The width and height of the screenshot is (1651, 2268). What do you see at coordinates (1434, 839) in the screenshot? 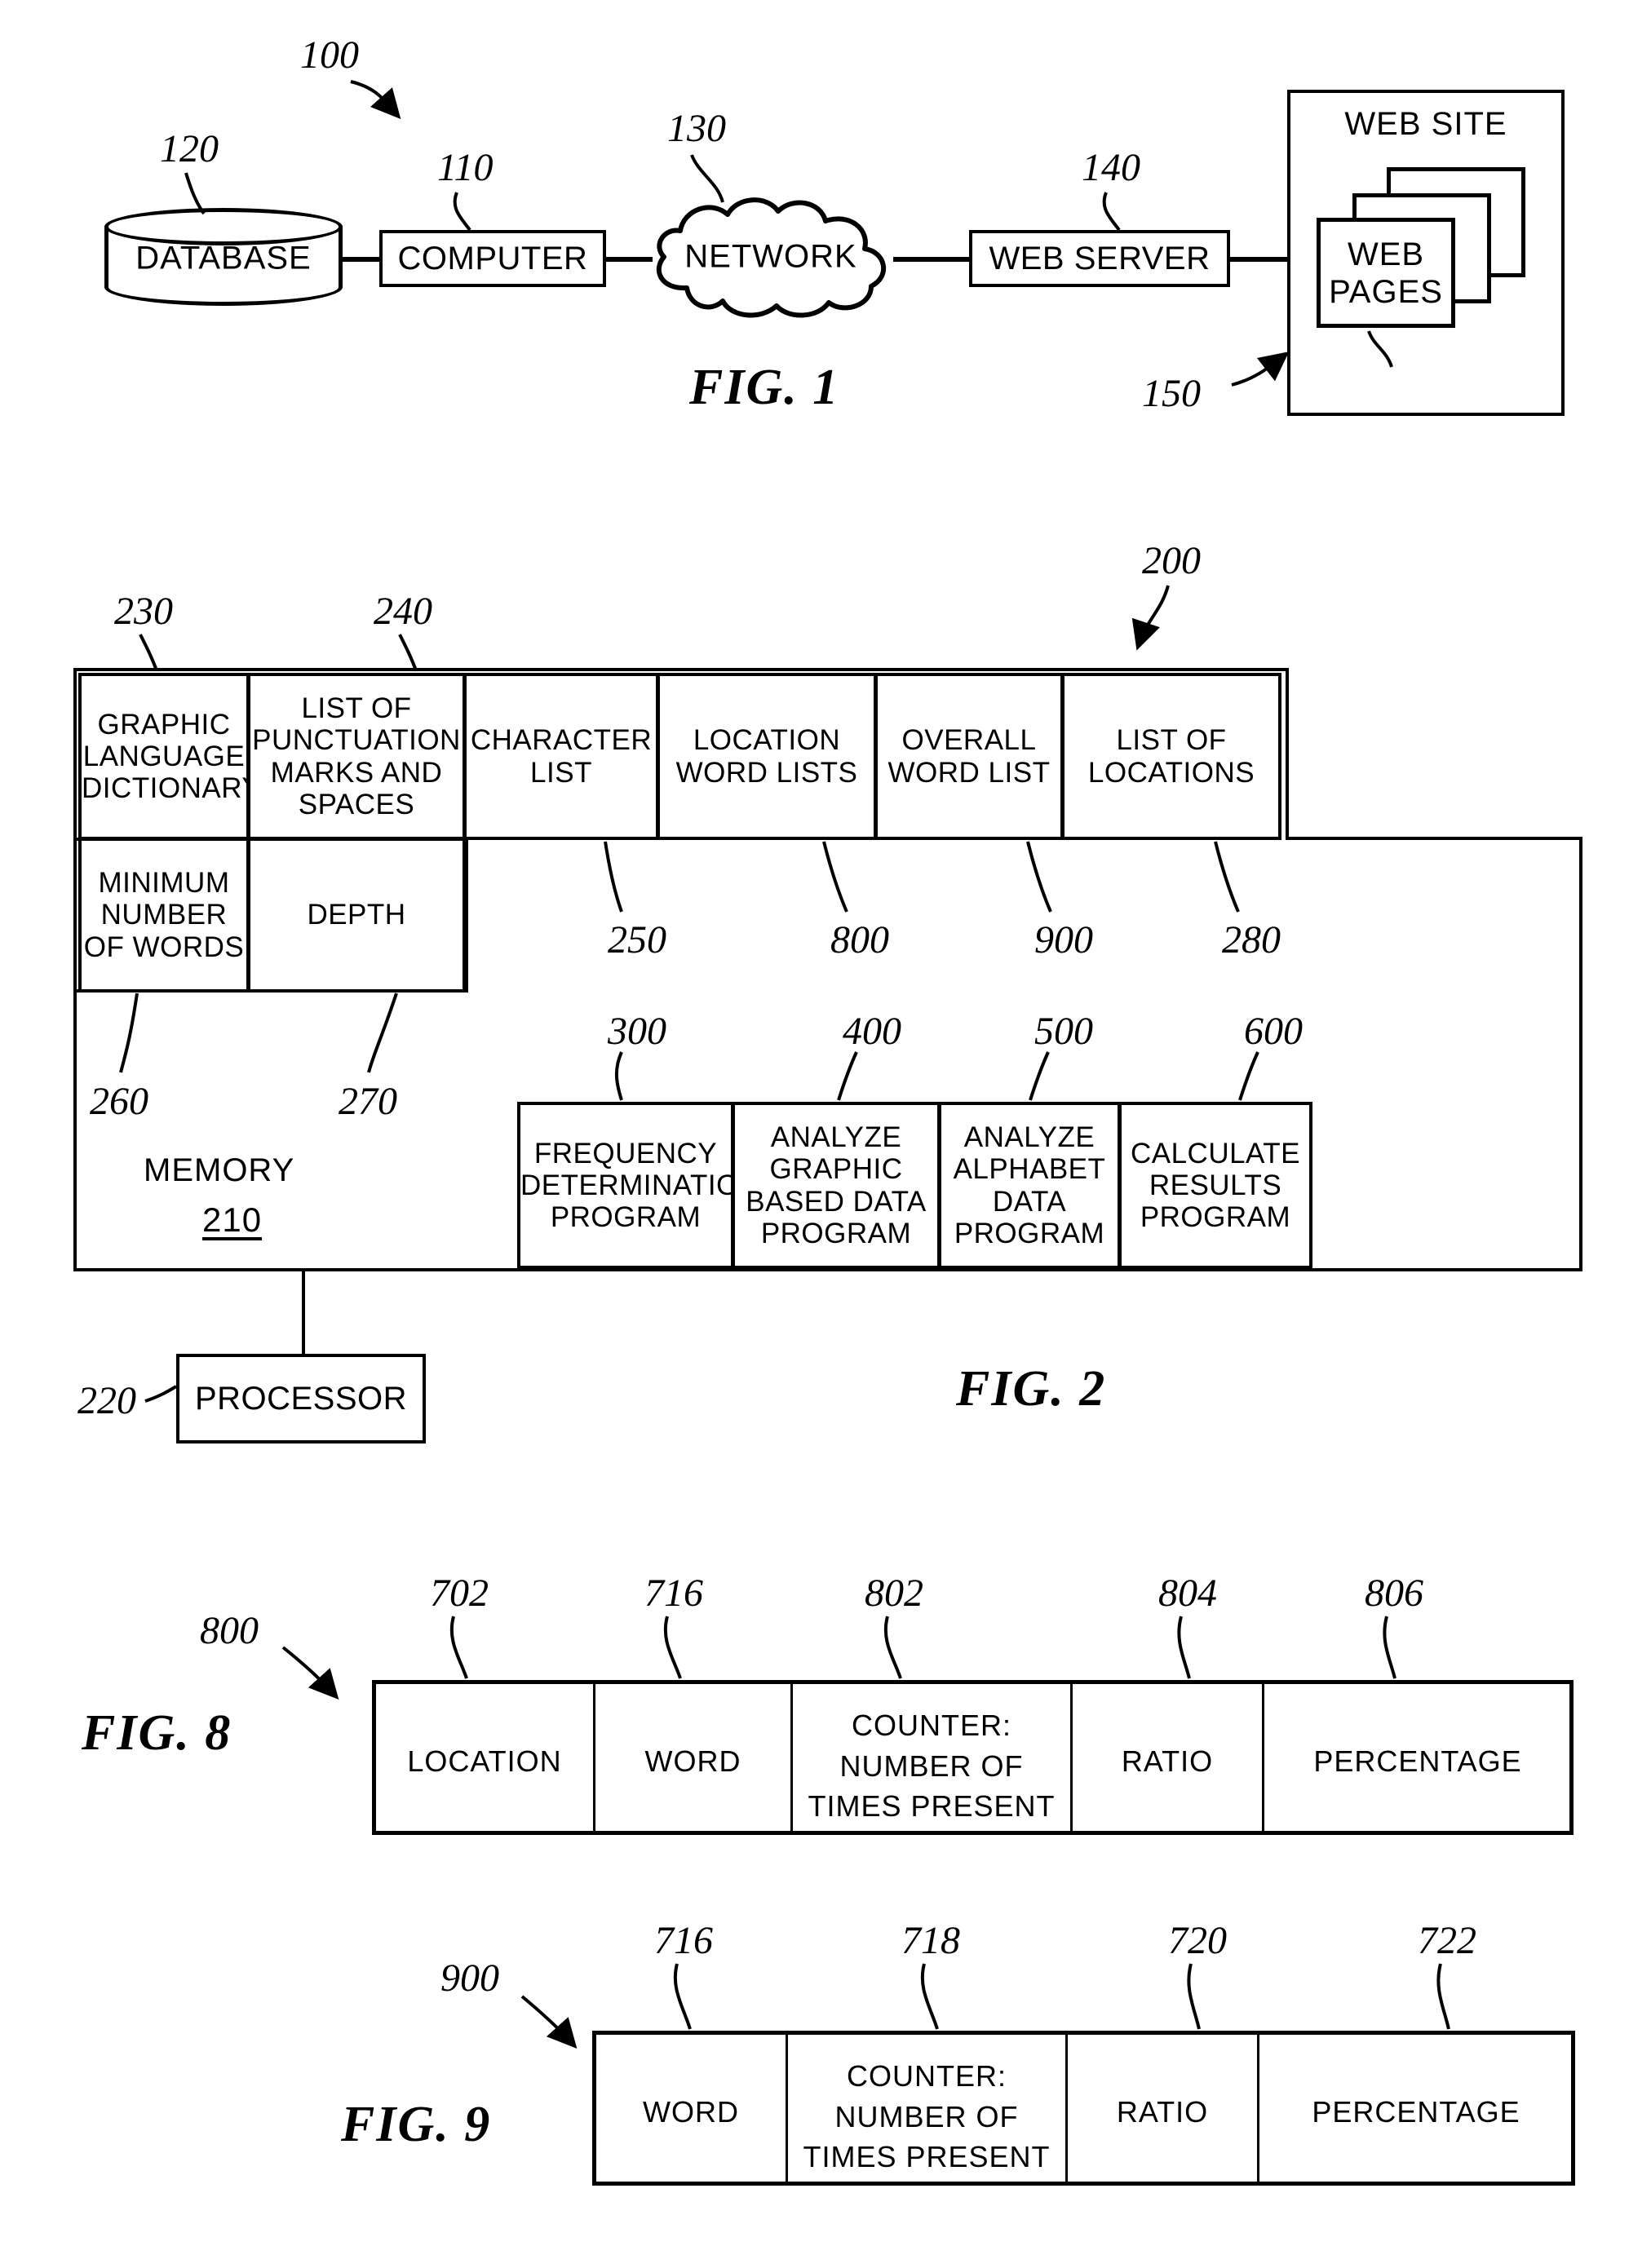
I see `memory-outline-top-right-step` at bounding box center [1434, 839].